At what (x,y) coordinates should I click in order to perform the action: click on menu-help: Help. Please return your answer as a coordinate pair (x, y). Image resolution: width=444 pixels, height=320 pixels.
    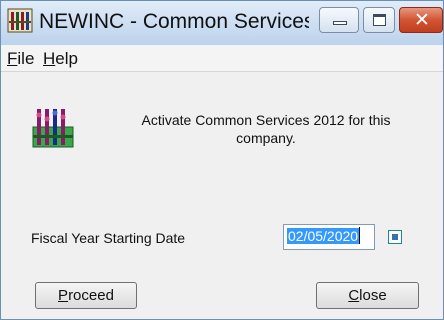
    Looking at the image, I should click on (60, 59).